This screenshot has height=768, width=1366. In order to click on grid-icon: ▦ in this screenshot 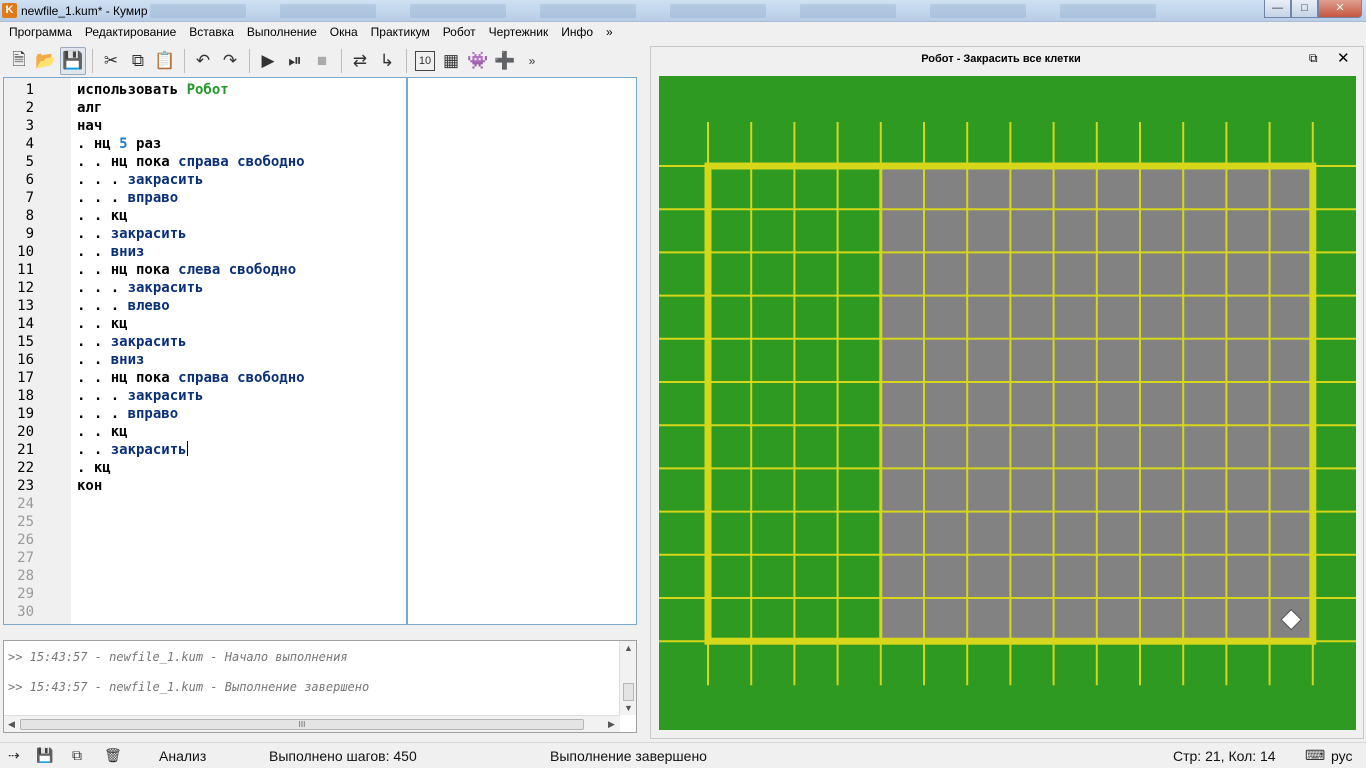, I will do `click(451, 61)`.